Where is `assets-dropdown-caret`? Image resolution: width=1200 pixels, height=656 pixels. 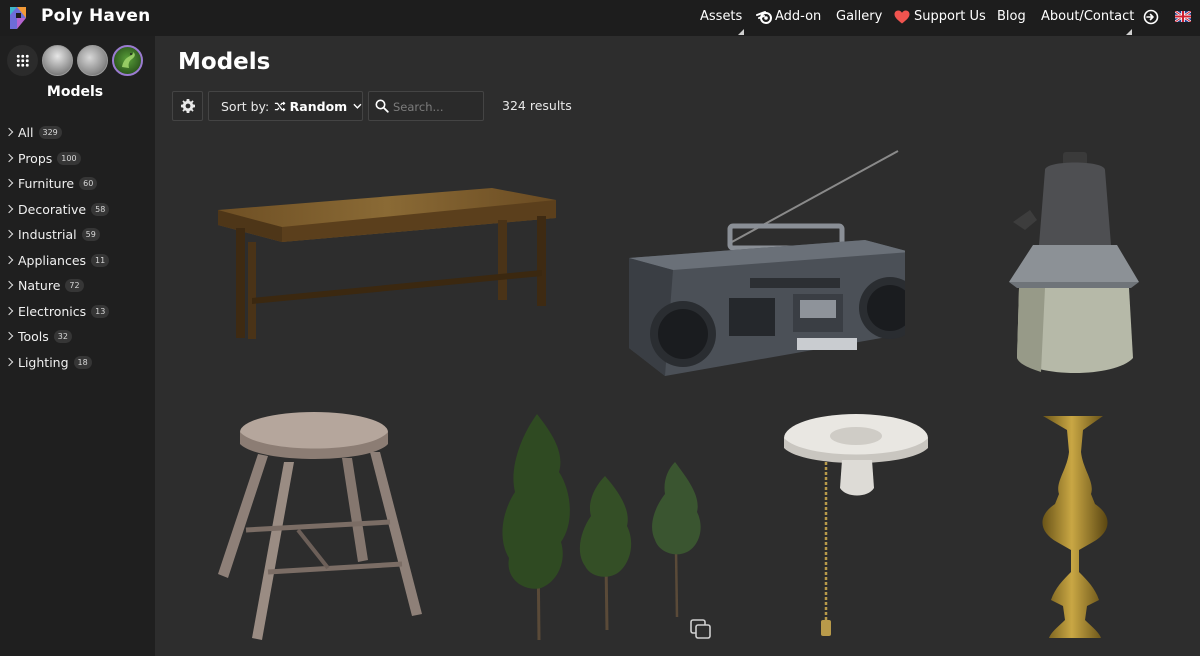 assets-dropdown-caret is located at coordinates (741, 32).